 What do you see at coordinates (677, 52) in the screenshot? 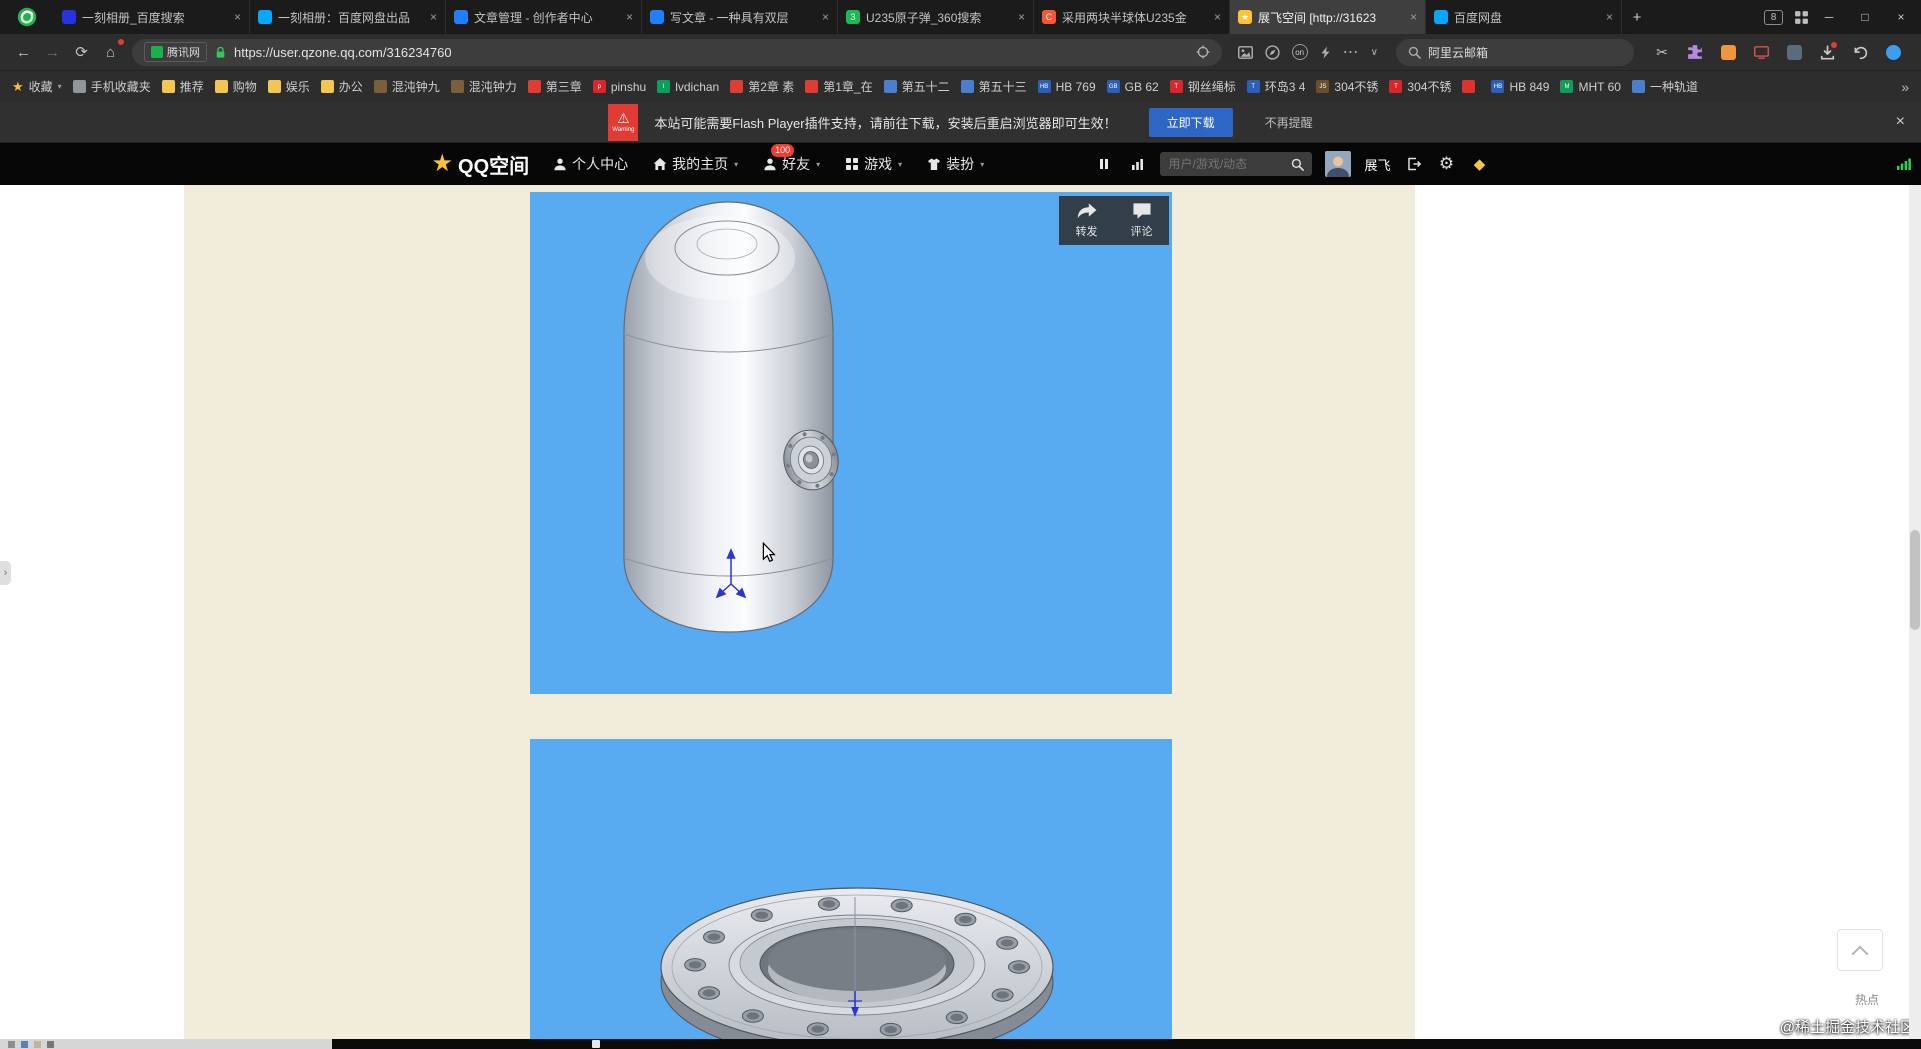
I see `address-field: 腾讯网 https://user.qzone.qq.com/316234760` at bounding box center [677, 52].